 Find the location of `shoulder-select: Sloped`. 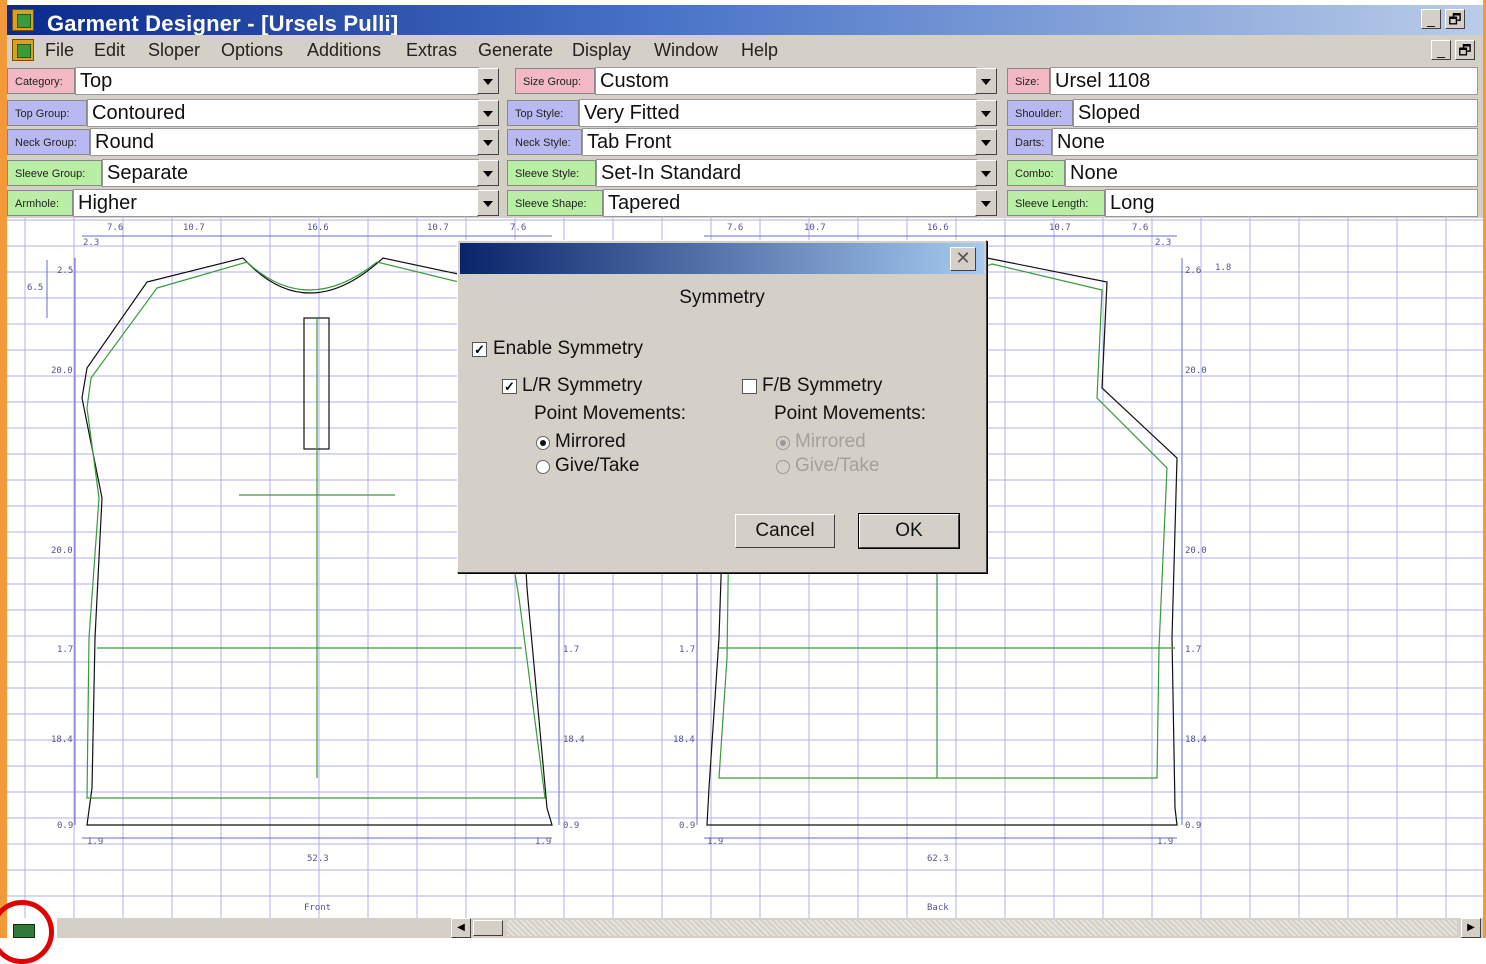

shoulder-select: Sloped is located at coordinates (1275, 113).